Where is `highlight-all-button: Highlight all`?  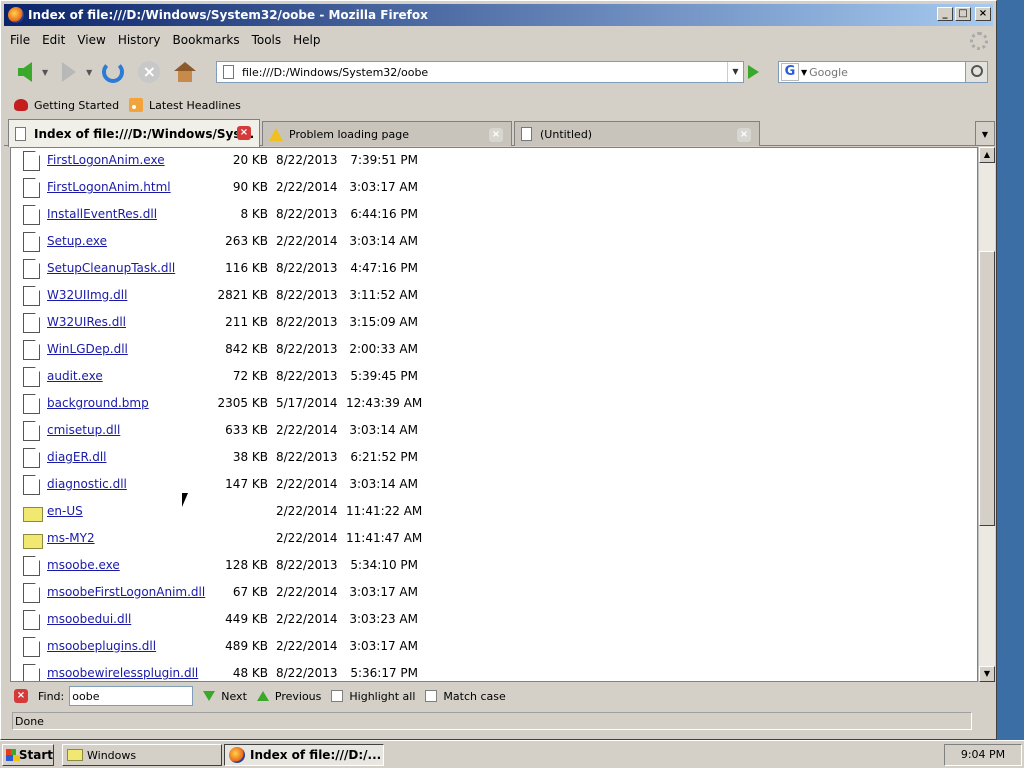
highlight-all-button: Highlight all is located at coordinates (373, 696).